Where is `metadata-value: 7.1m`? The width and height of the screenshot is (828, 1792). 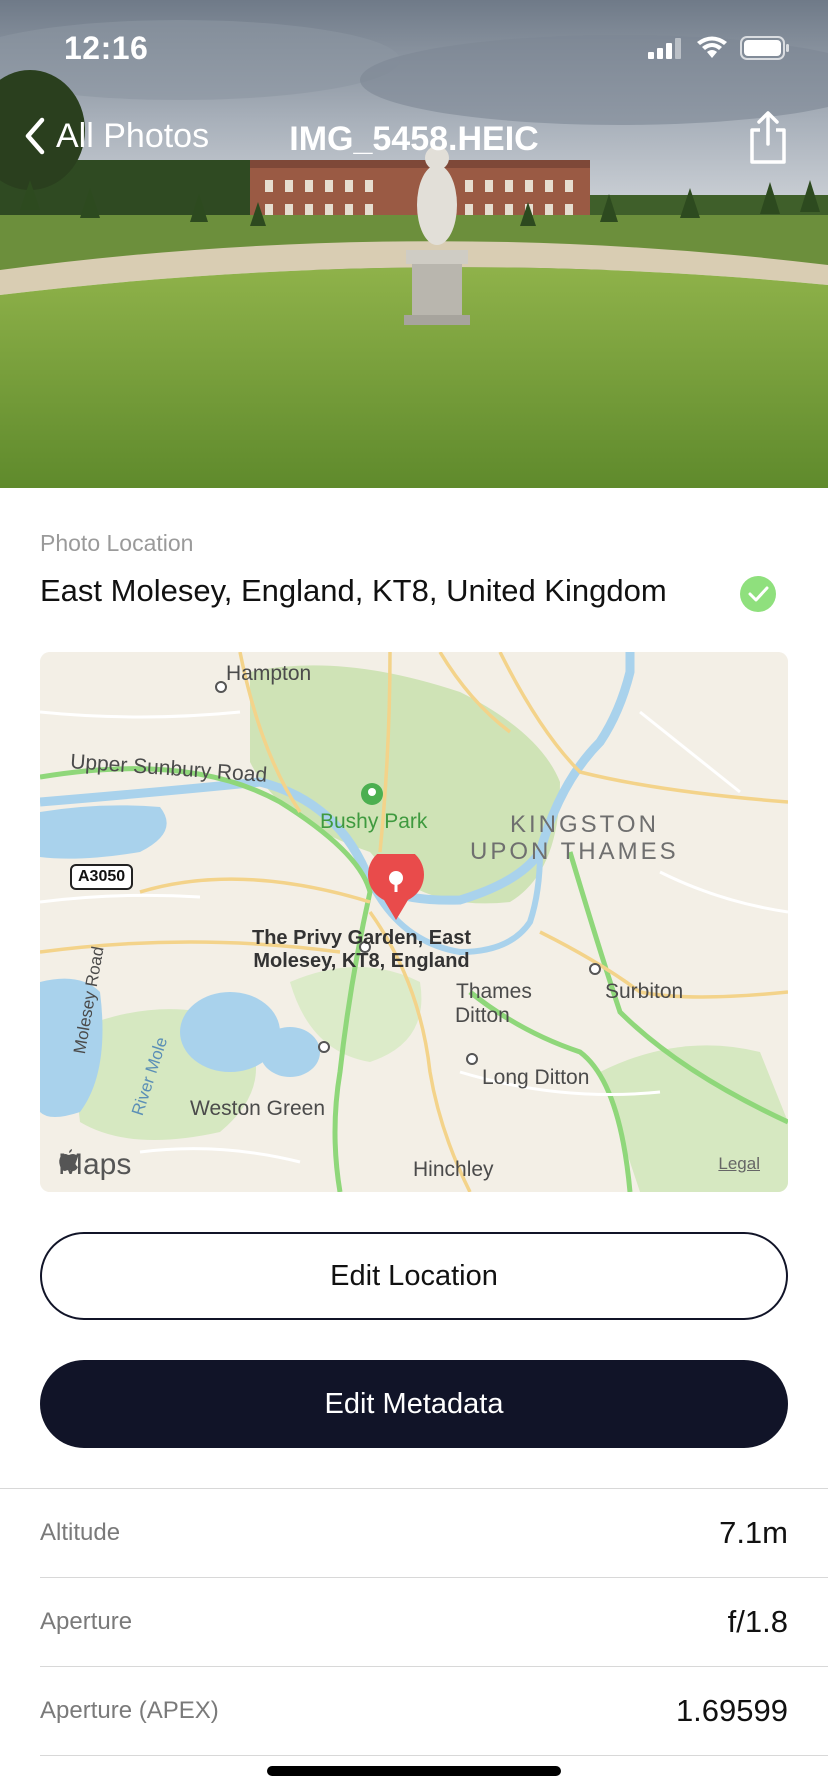
metadata-value: 7.1m is located at coordinates (753, 1532).